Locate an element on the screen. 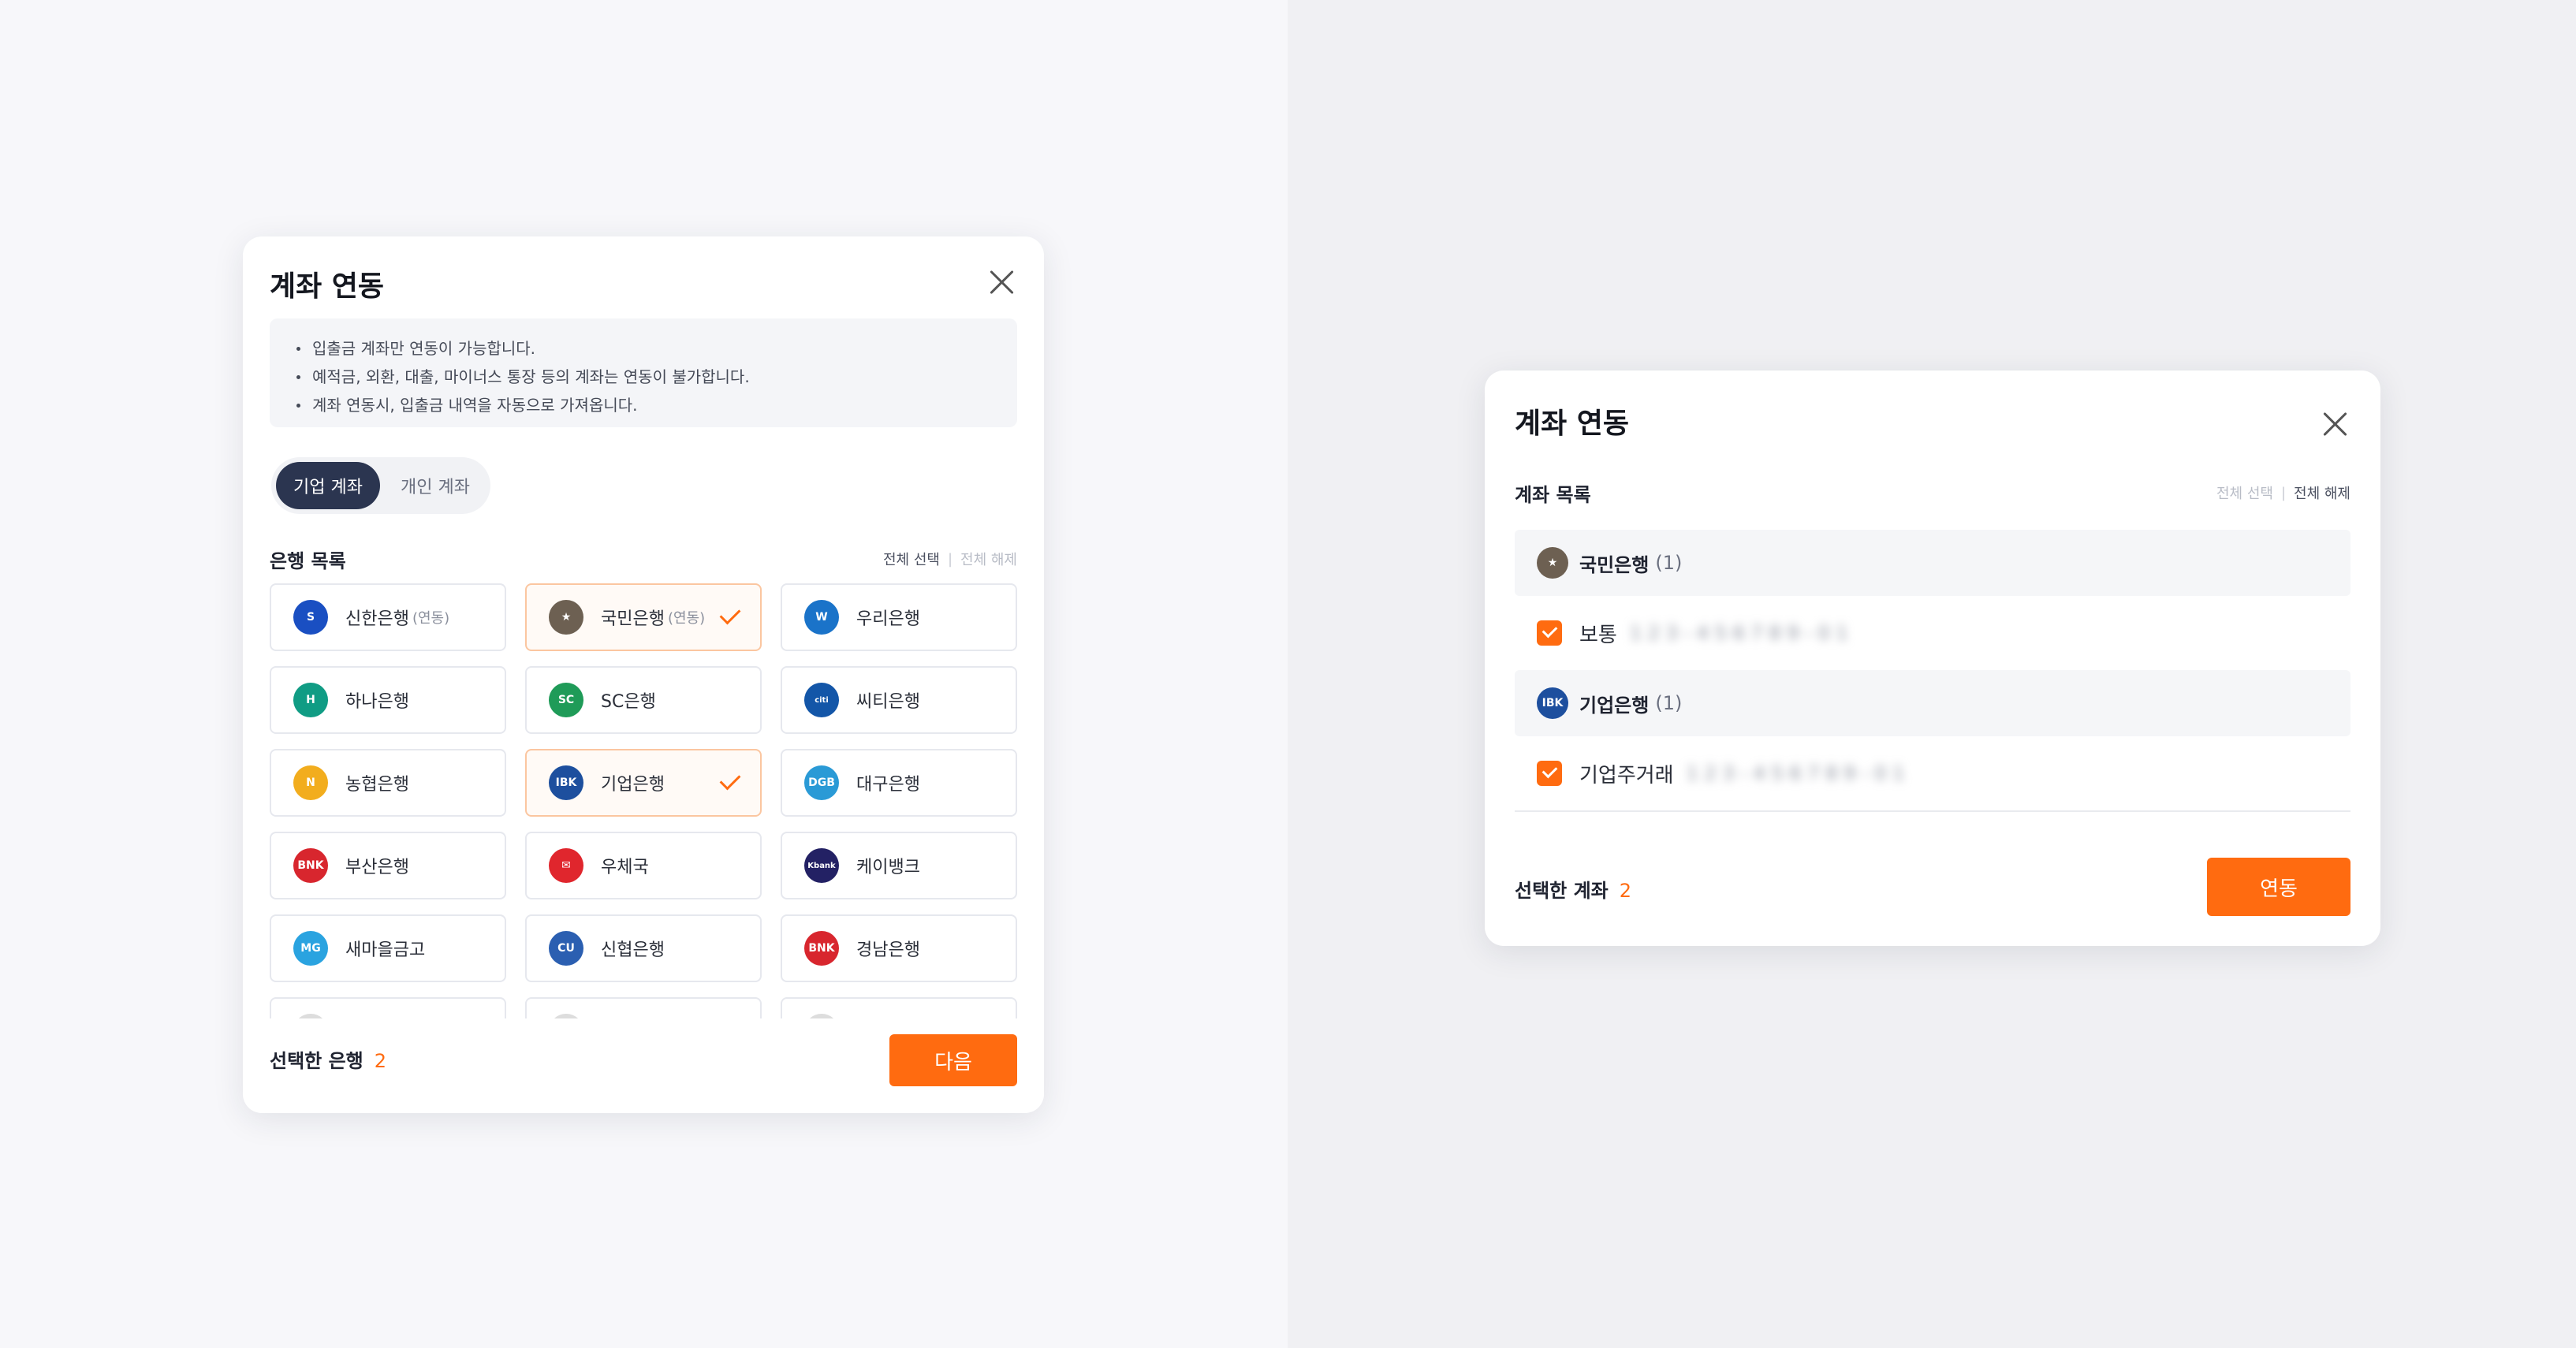 The height and width of the screenshot is (1348, 2576). selected-bank-summary: 선택한 은행 2 is located at coordinates (328, 1059).